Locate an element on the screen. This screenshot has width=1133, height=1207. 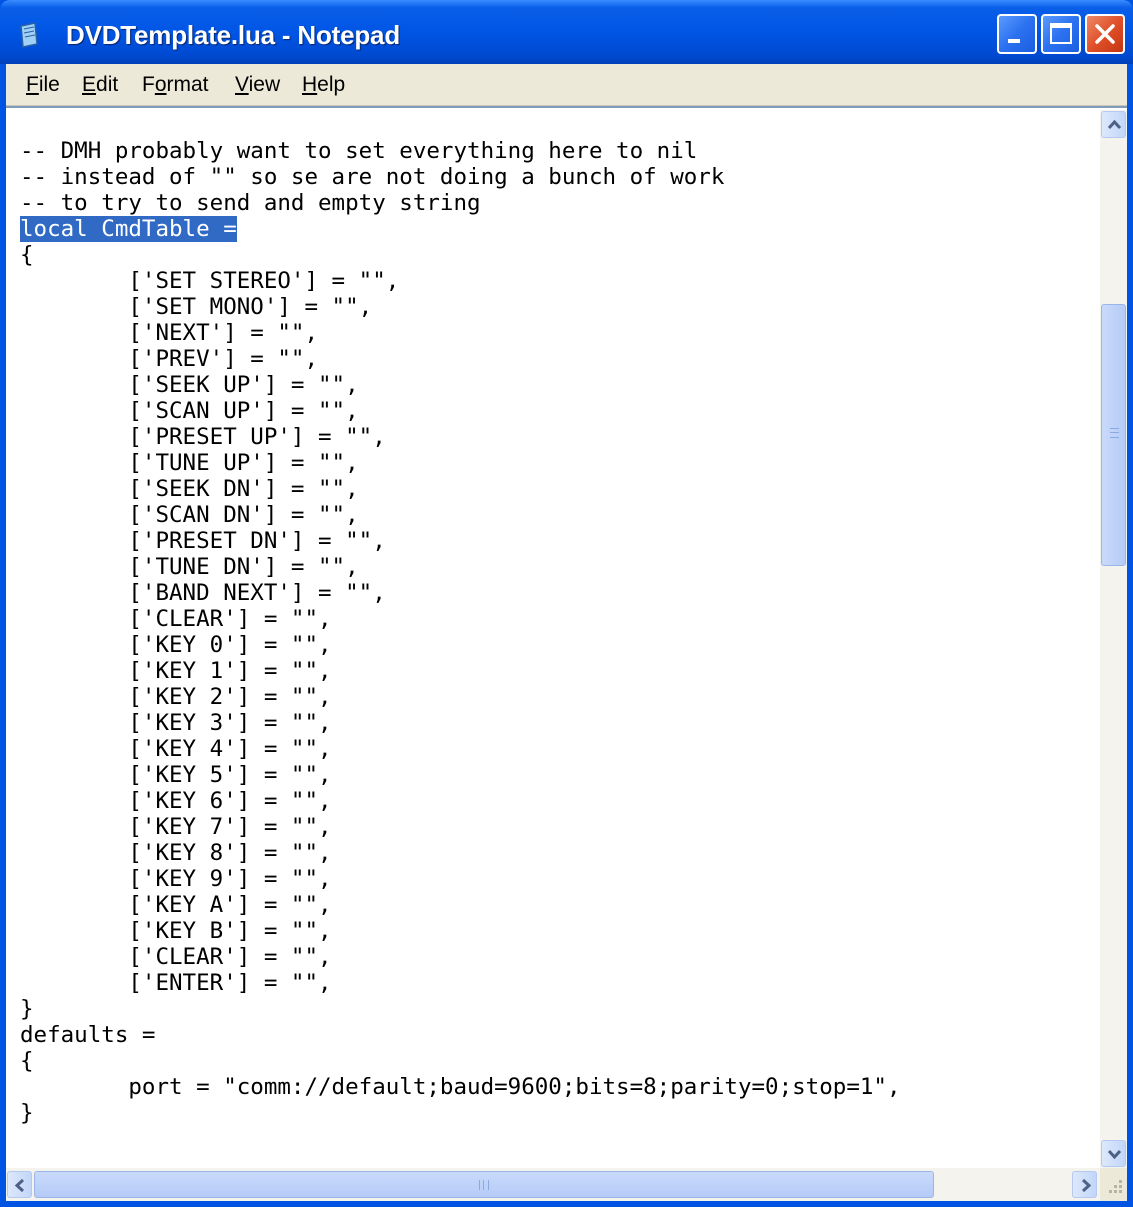
arrow-down-icon is located at coordinates (1114, 1154).